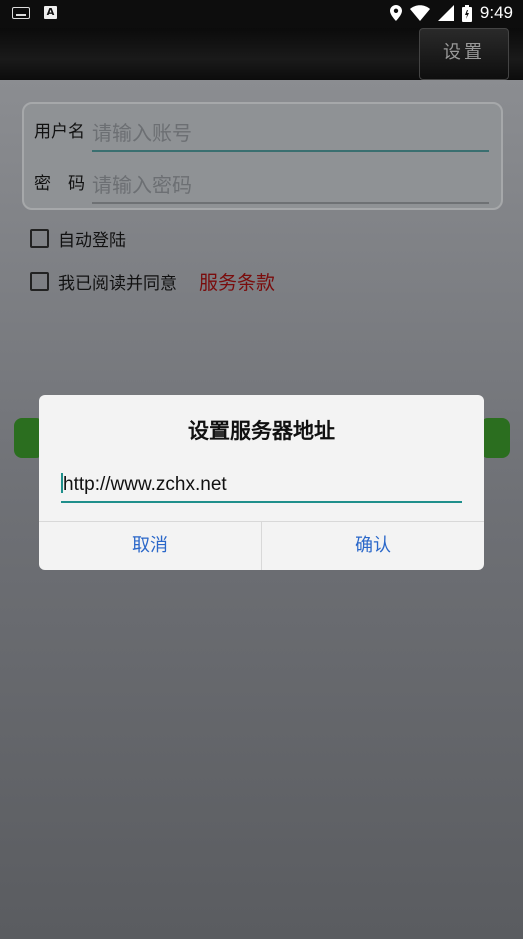  Describe the element at coordinates (50, 12) in the screenshot. I see `text-a-icon: A` at that location.